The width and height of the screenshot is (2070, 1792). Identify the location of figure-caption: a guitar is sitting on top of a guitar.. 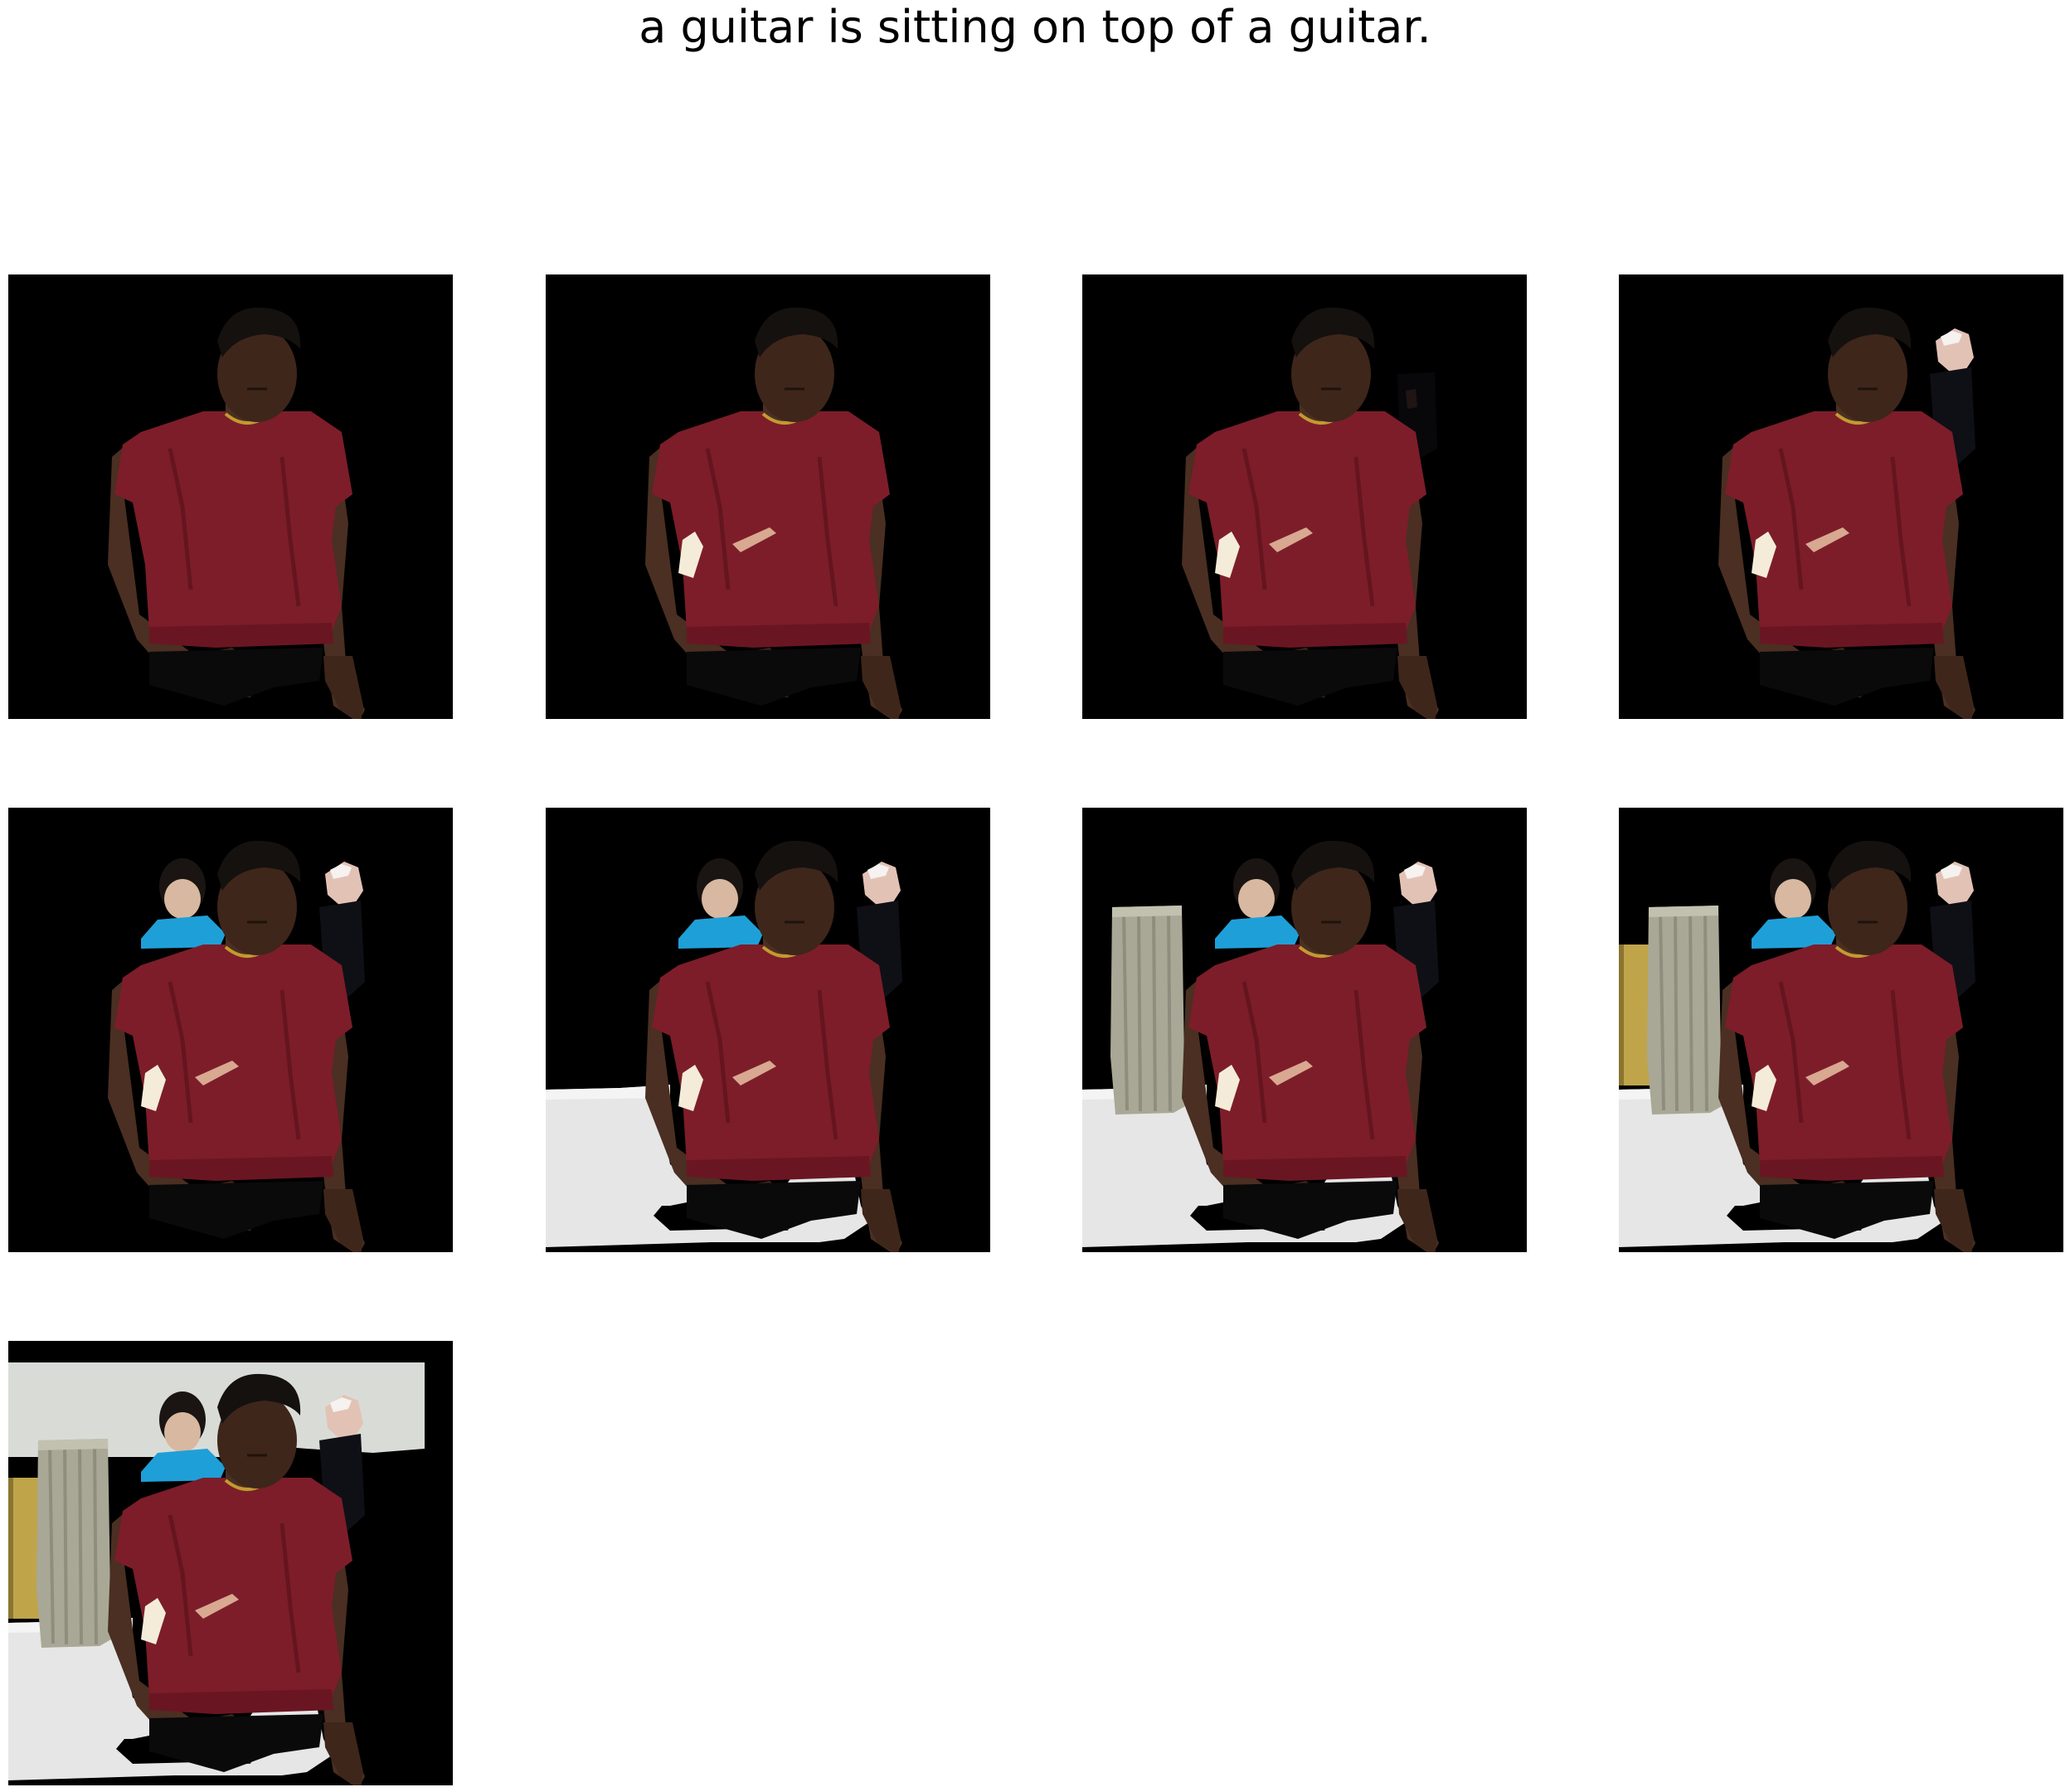
(1035, 27).